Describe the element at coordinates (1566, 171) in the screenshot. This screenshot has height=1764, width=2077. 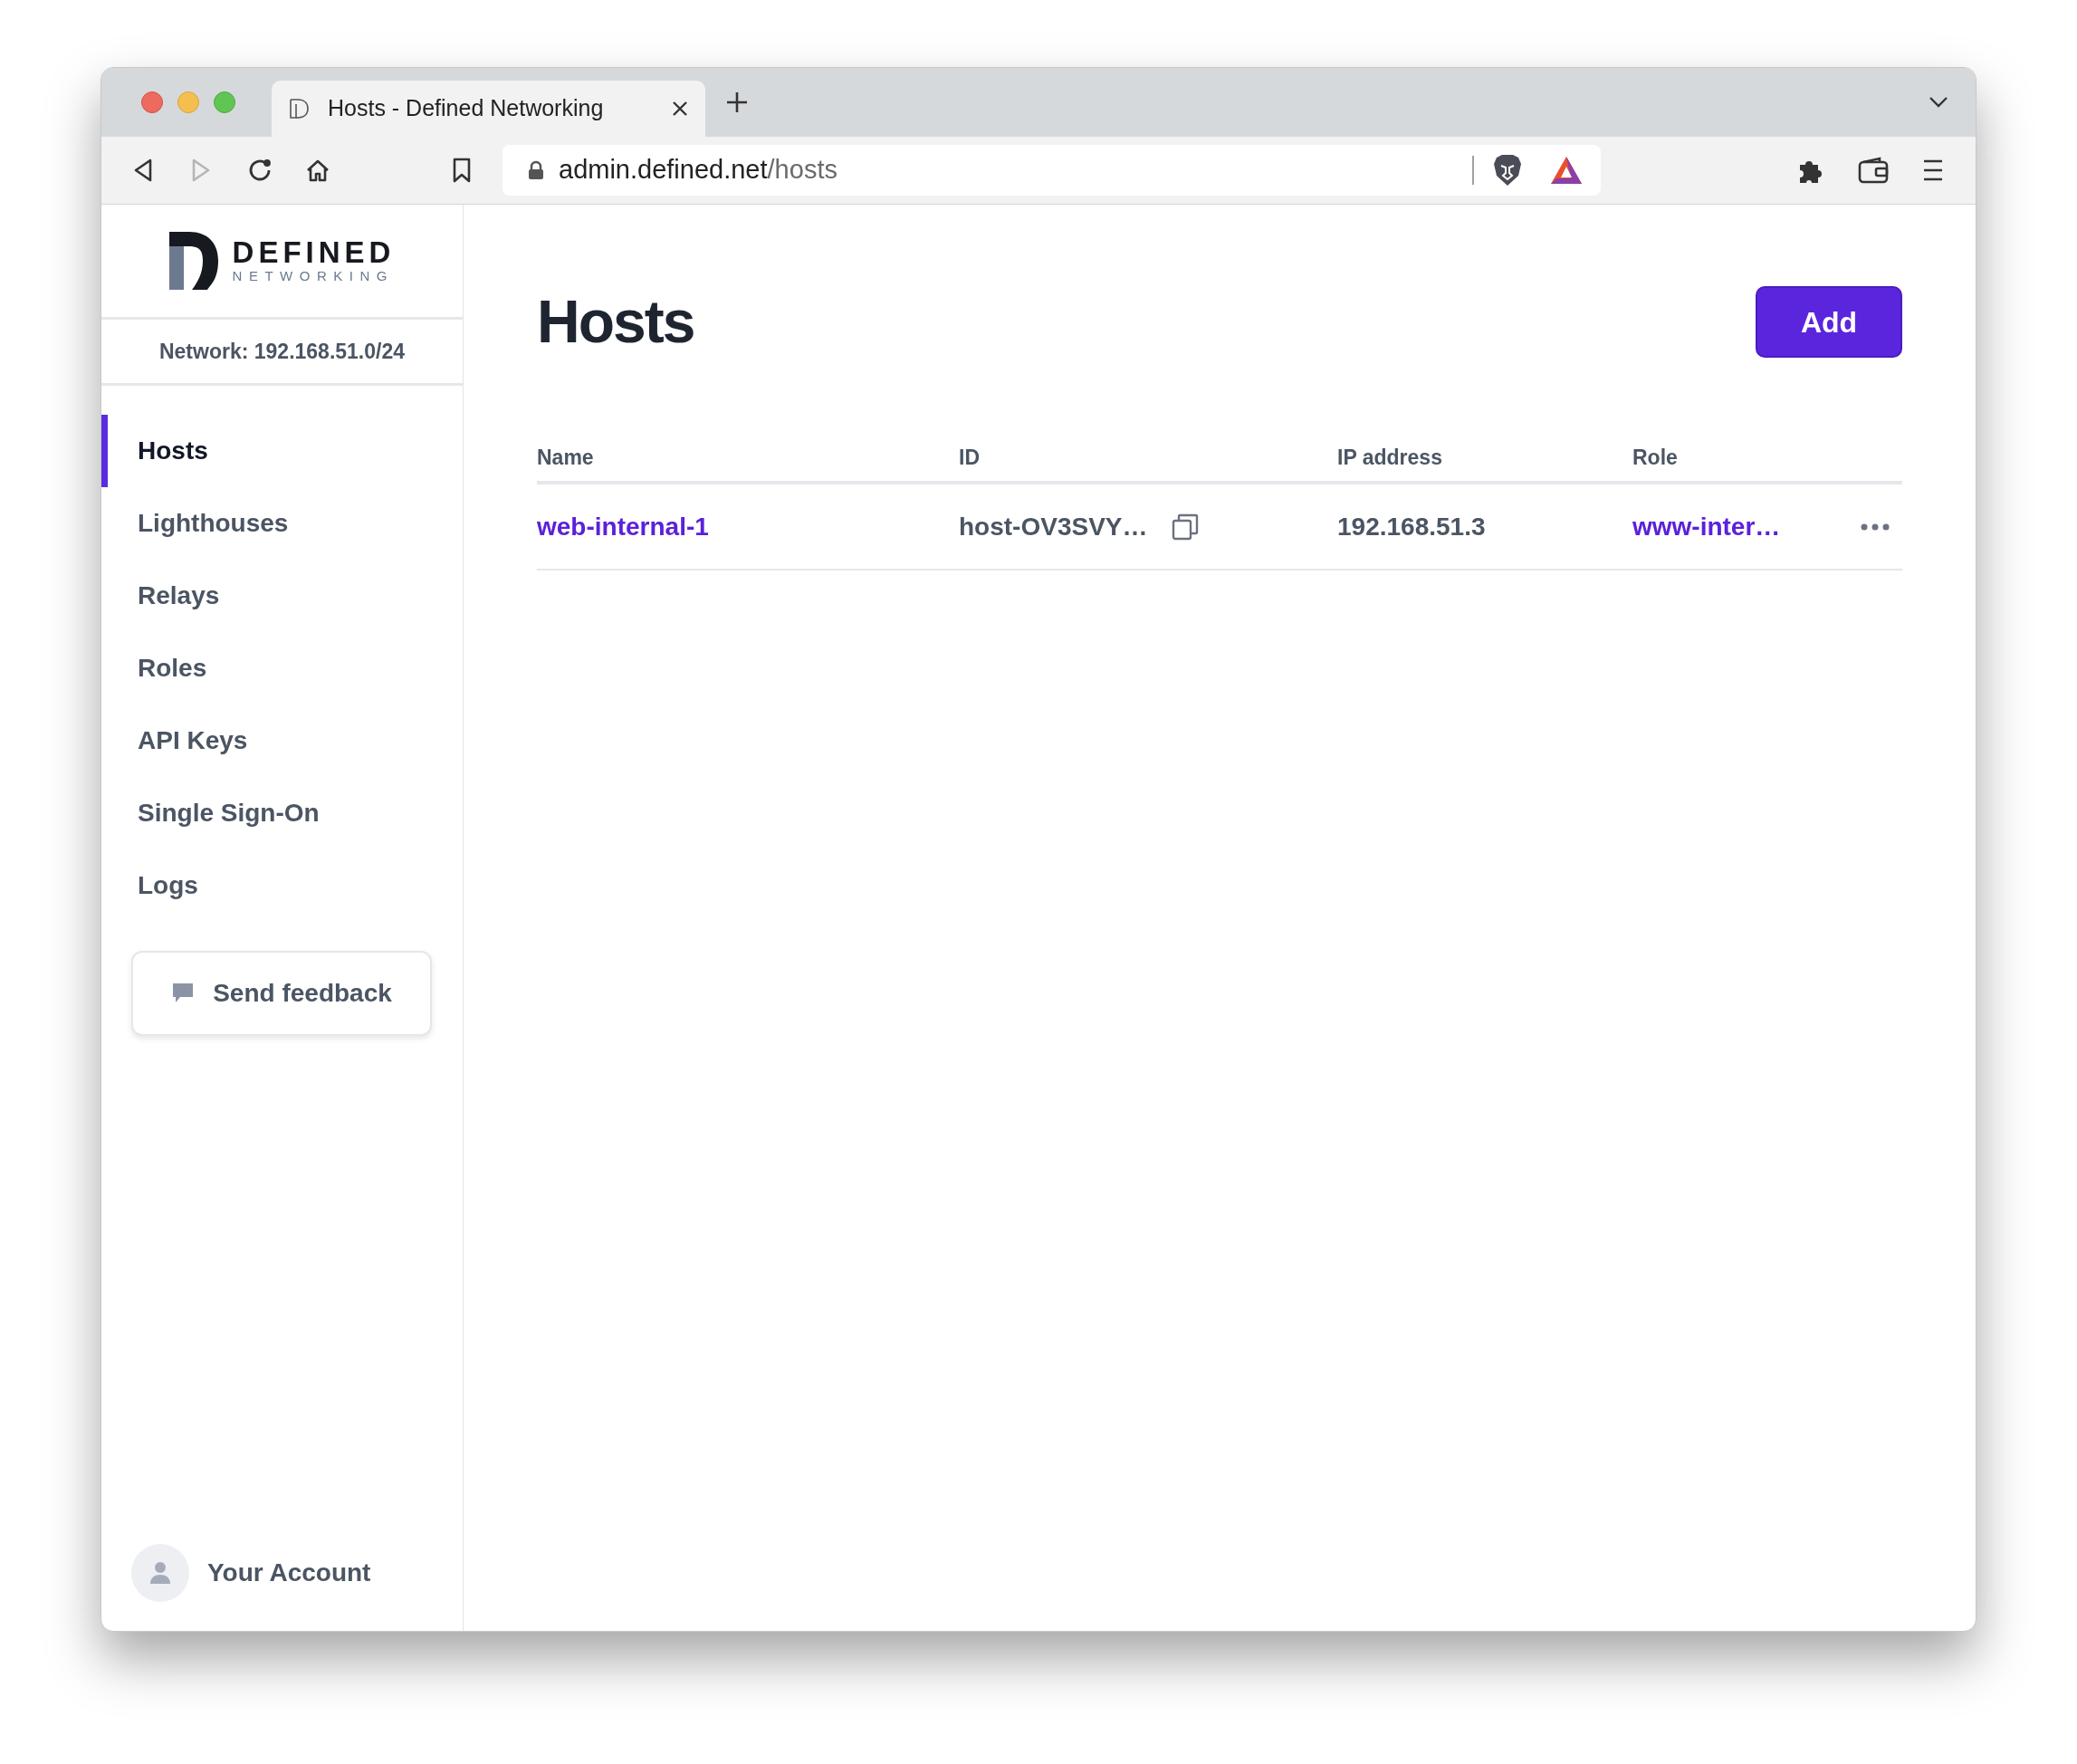
I see `triangle-logo-icon` at that location.